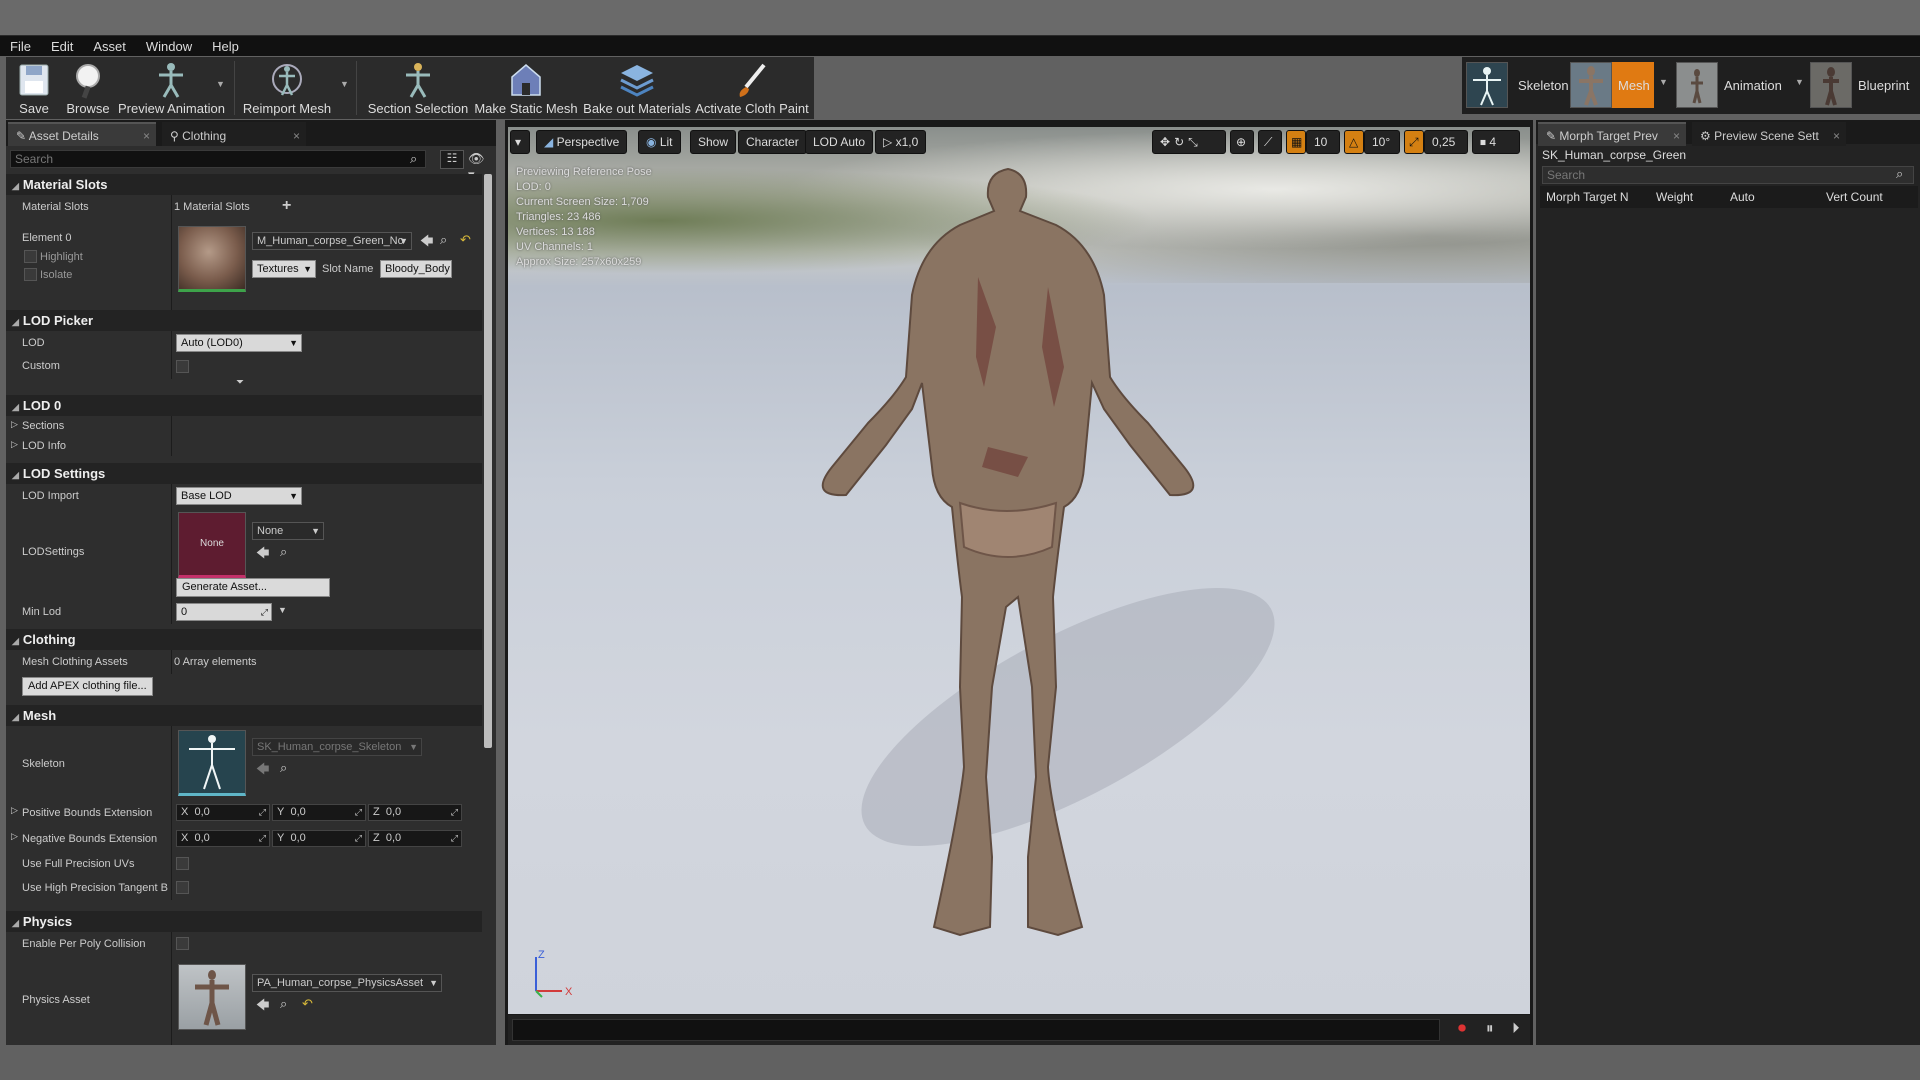  I want to click on material-picker: M_Human_corpse_Green_No ▼, so click(332, 241).